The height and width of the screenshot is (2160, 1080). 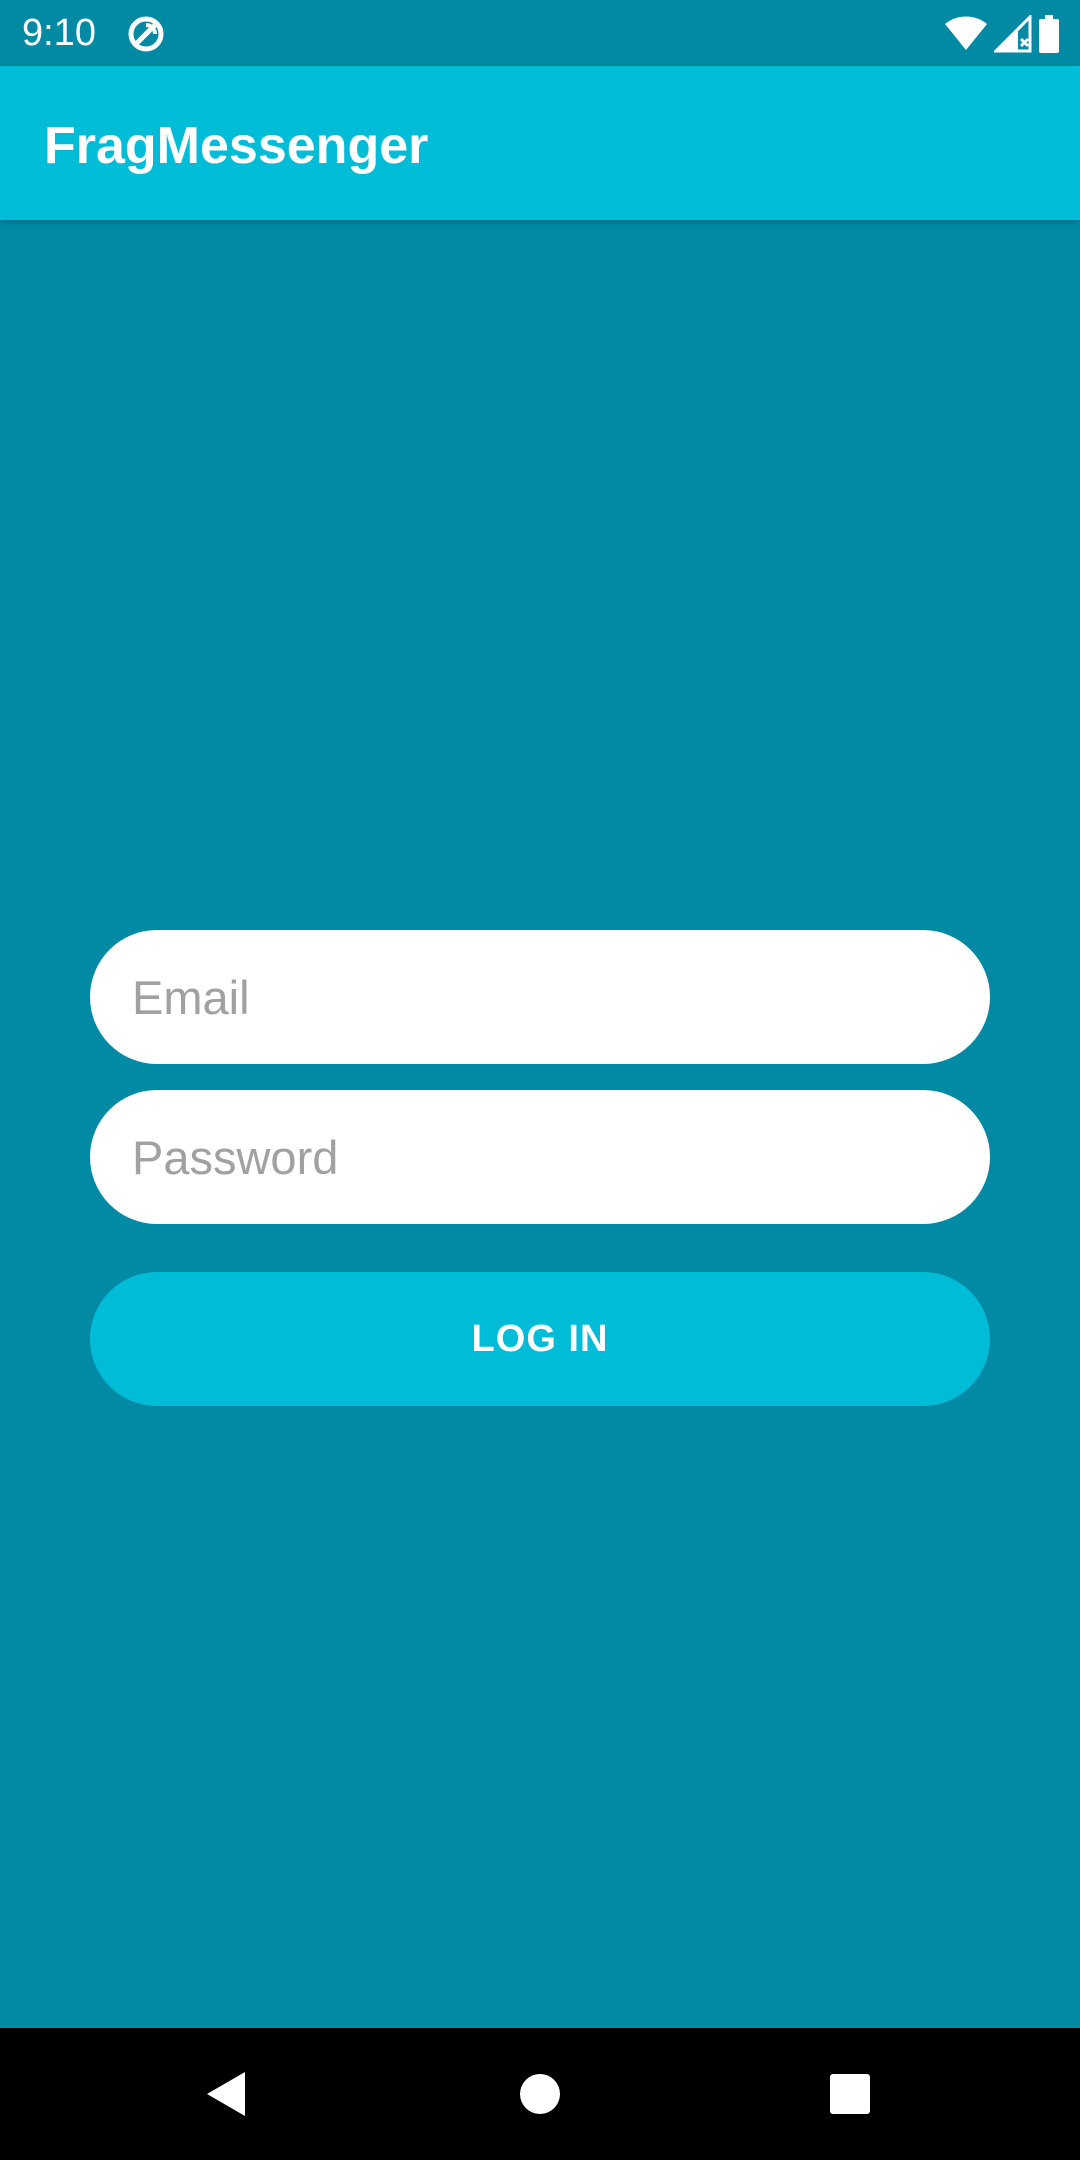 I want to click on status-time: 9:10, so click(x=59, y=33).